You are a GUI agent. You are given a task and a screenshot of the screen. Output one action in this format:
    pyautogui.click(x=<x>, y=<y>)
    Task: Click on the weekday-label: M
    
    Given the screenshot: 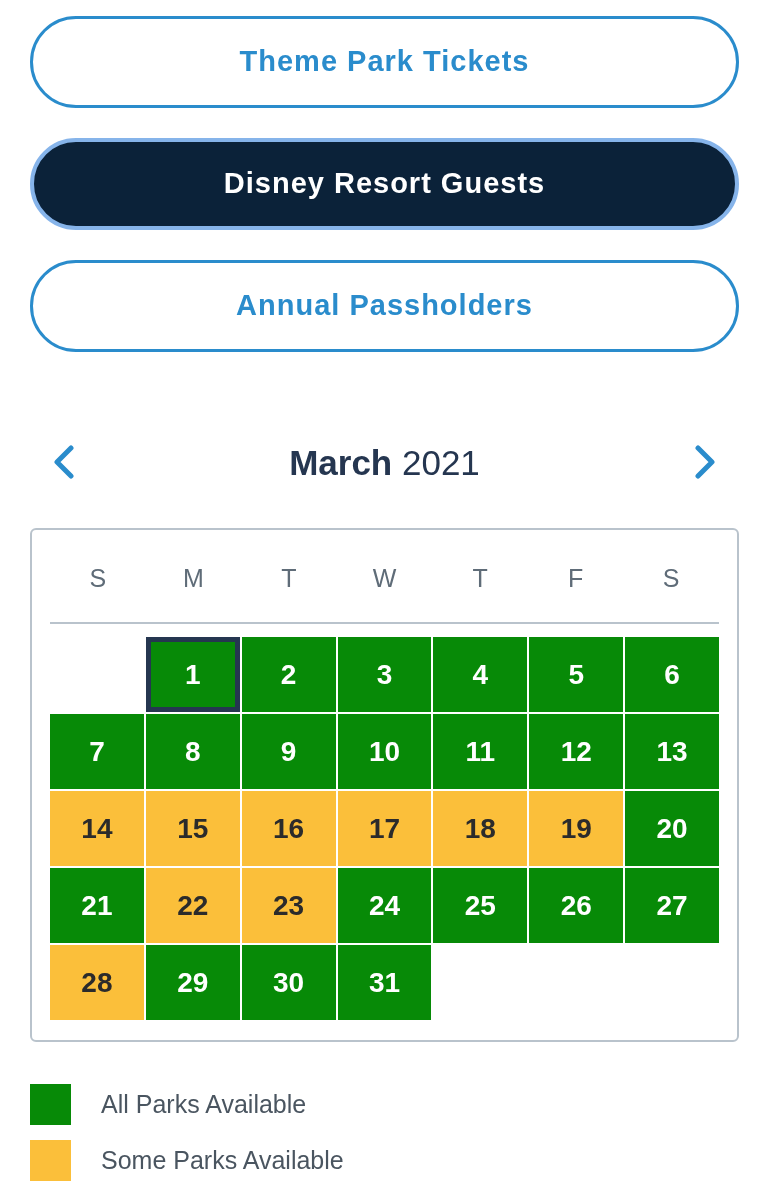 What is the action you would take?
    pyautogui.click(x=193, y=578)
    